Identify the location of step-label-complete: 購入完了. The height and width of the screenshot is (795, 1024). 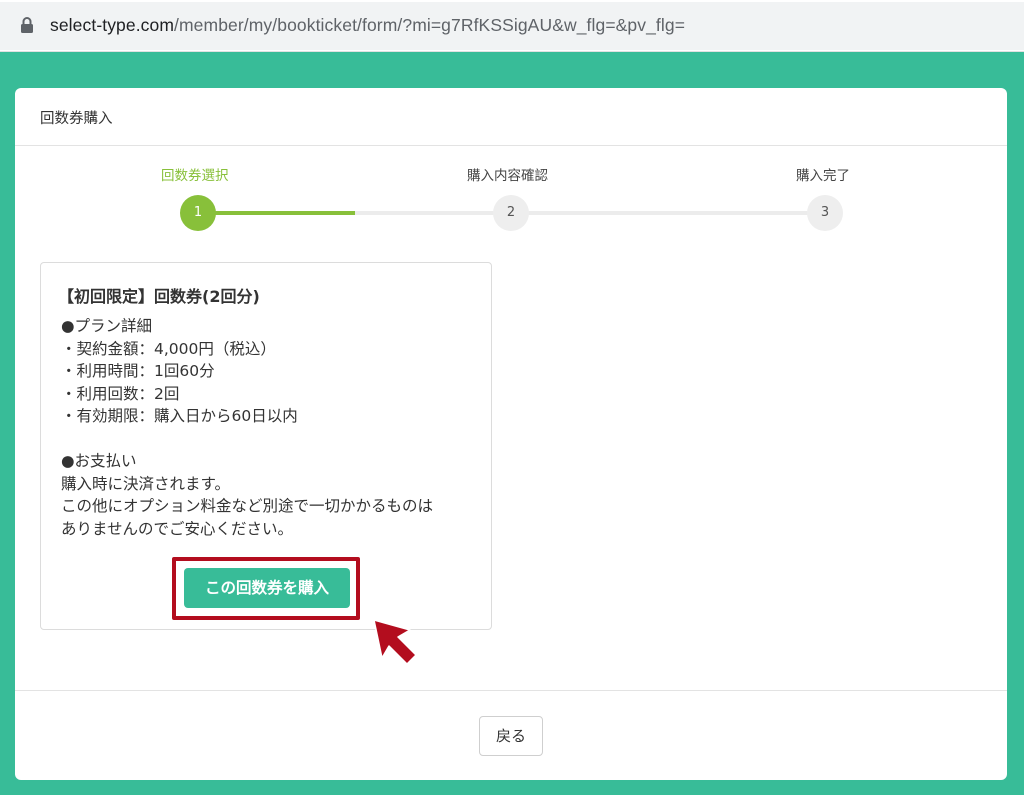
(823, 176).